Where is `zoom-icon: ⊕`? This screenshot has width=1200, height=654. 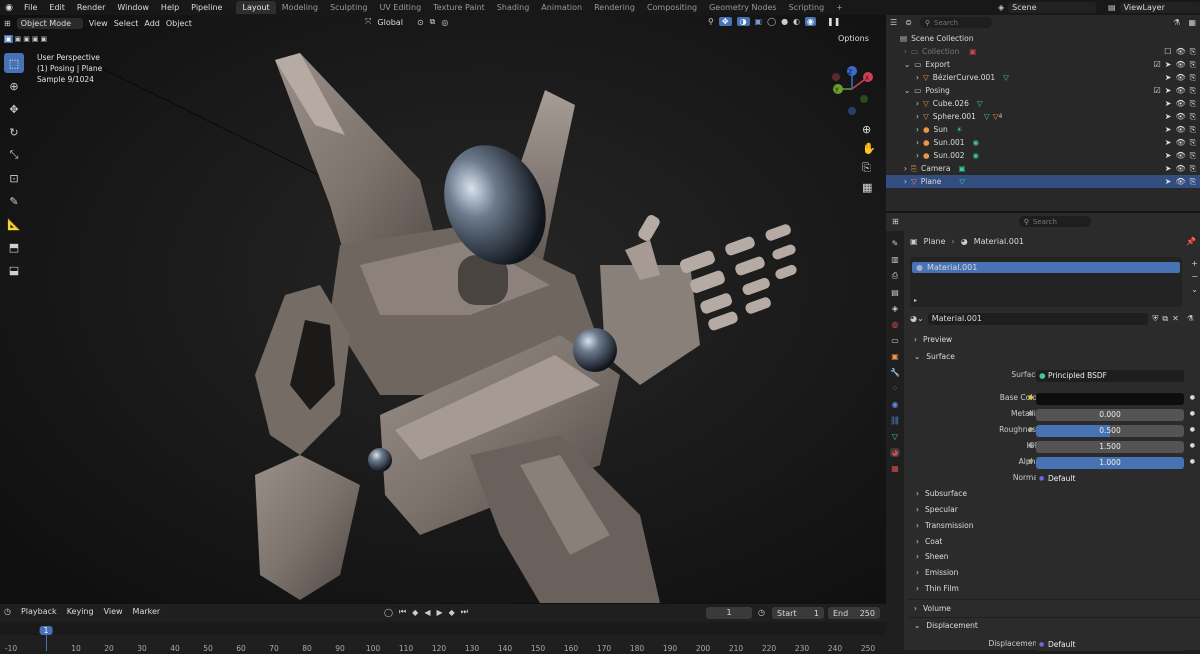 zoom-icon: ⊕ is located at coordinates (869, 129).